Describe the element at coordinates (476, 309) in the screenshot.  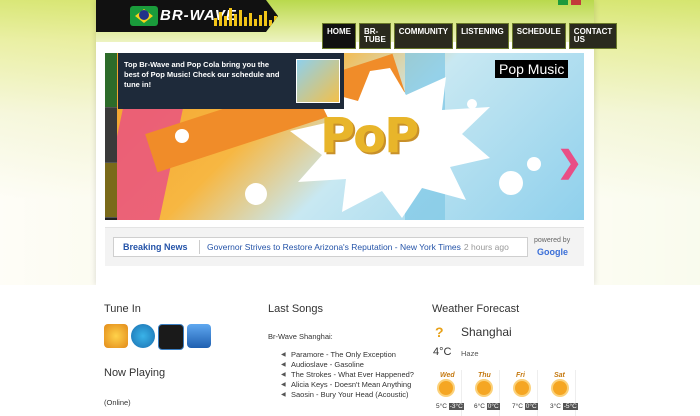
I see `weather-heading: Weather Forecast` at that location.